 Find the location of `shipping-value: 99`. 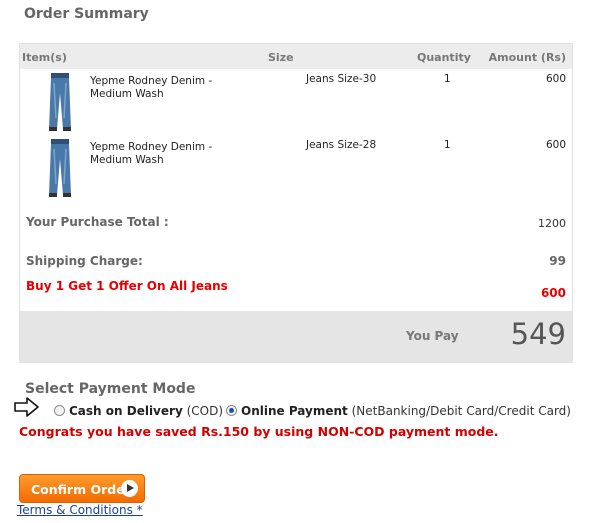

shipping-value: 99 is located at coordinates (557, 261).